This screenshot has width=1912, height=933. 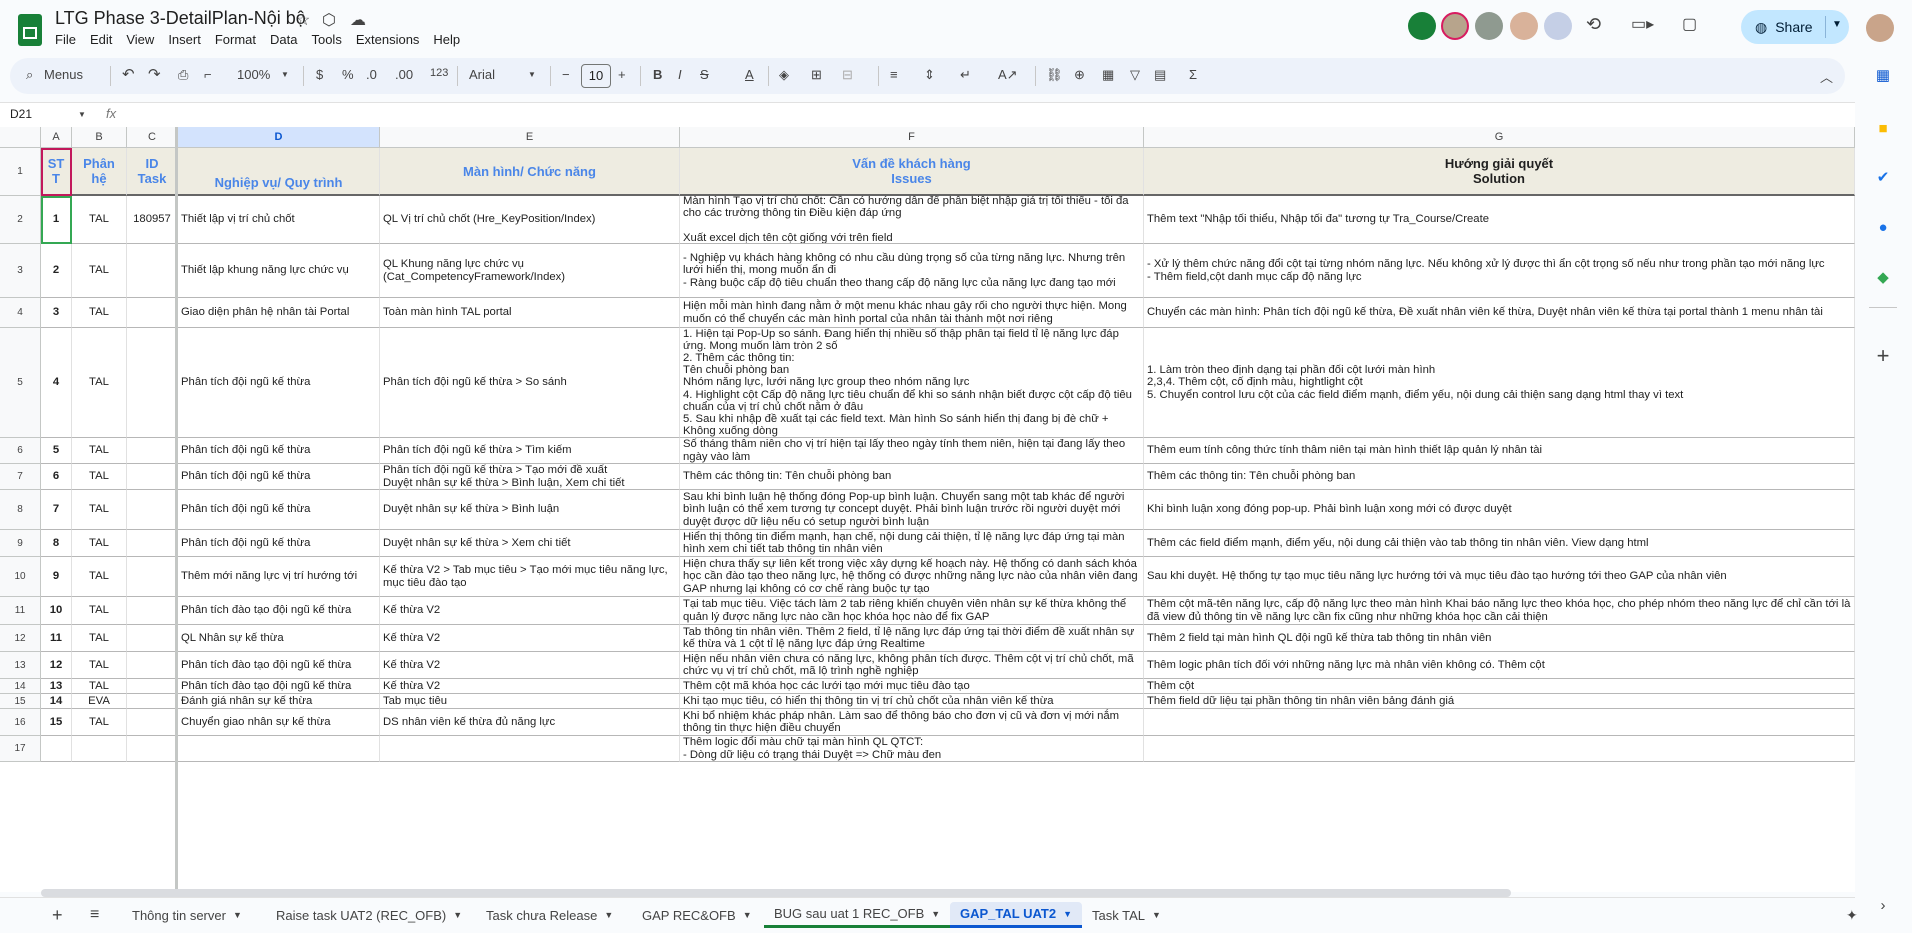 What do you see at coordinates (530, 701) in the screenshot?
I see `table-cell: Tab mục tiêu` at bounding box center [530, 701].